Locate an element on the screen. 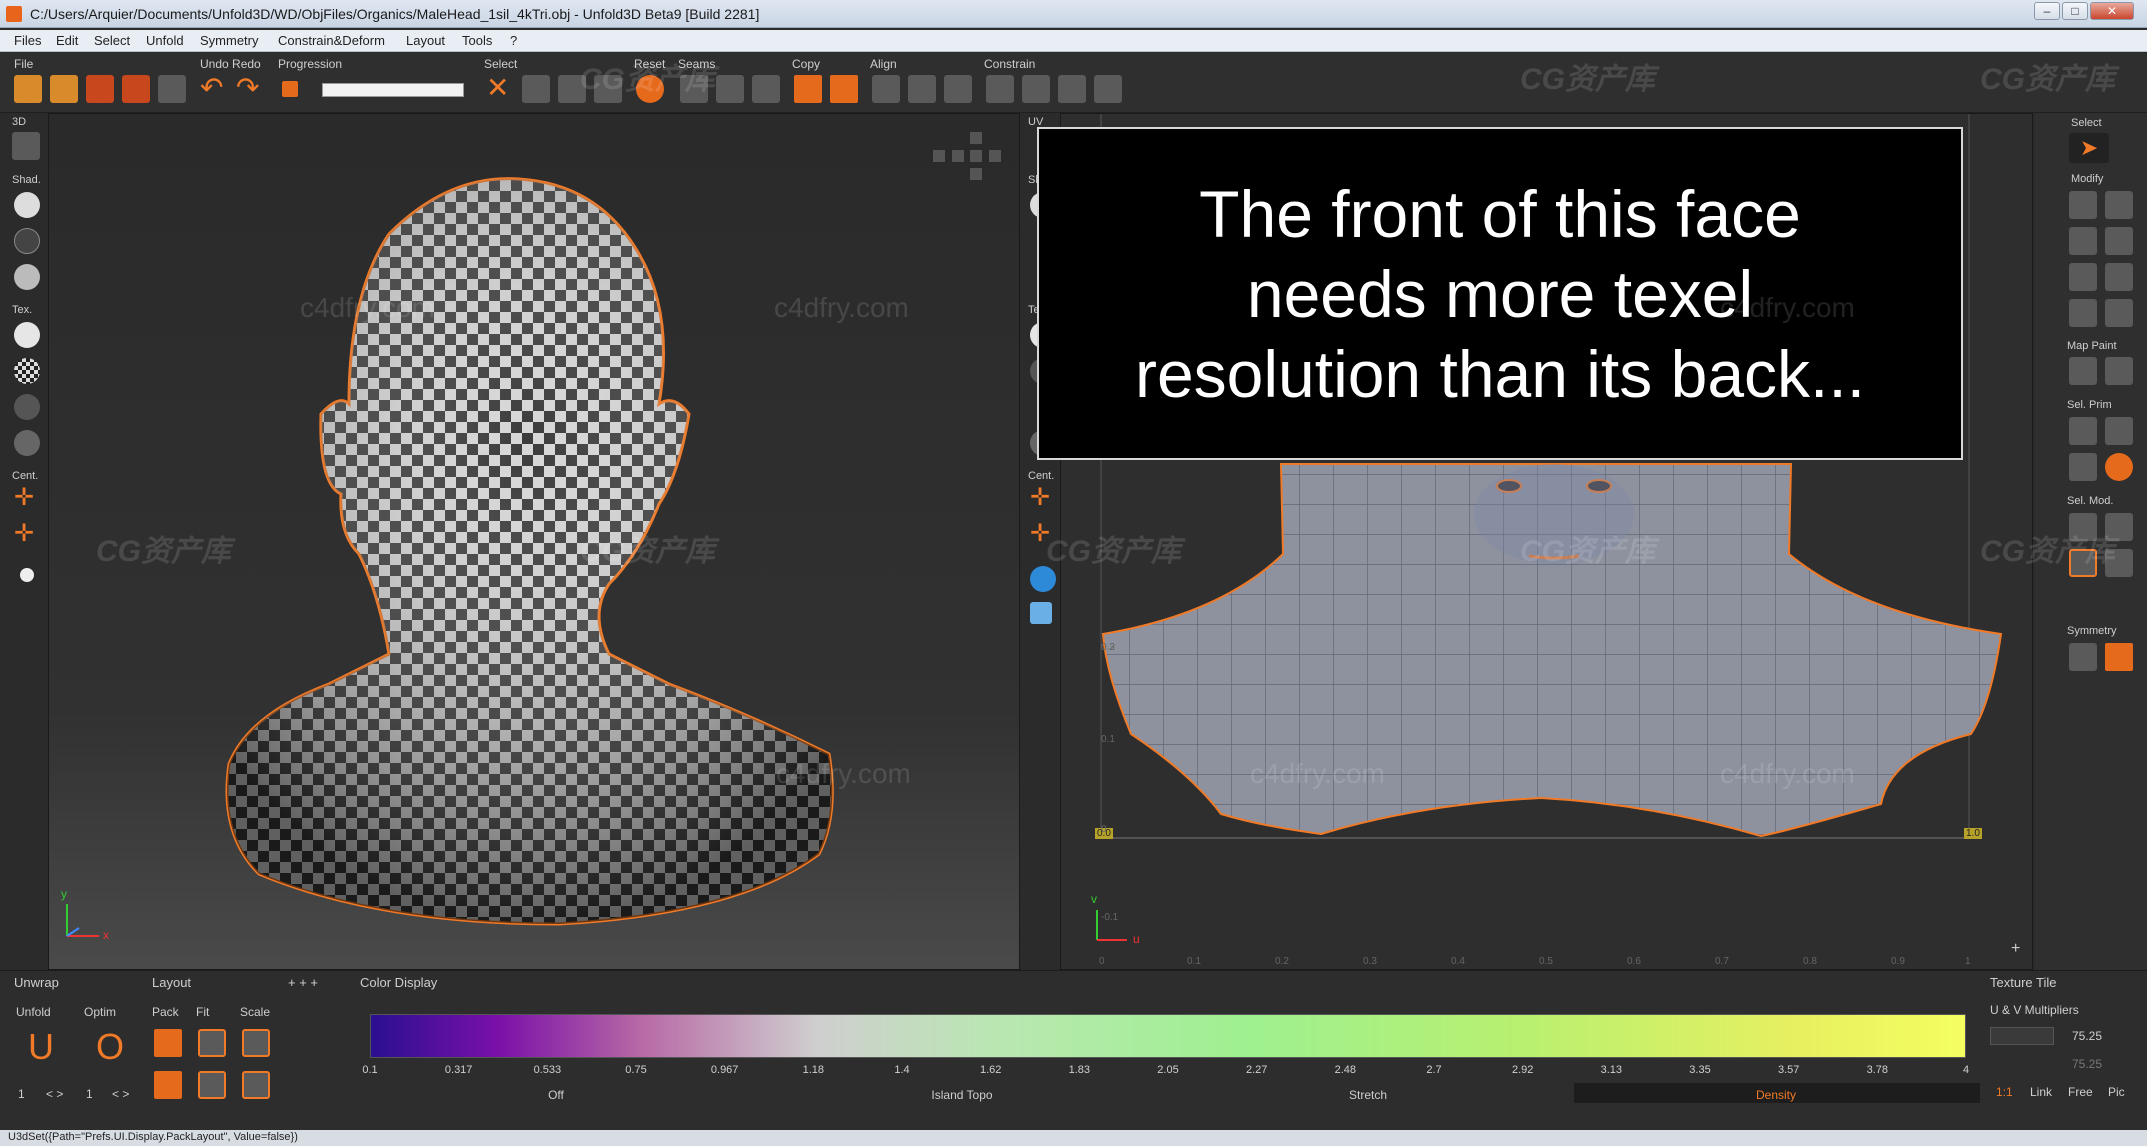  uv-v-tick: 0.2 is located at coordinates (1108, 647).